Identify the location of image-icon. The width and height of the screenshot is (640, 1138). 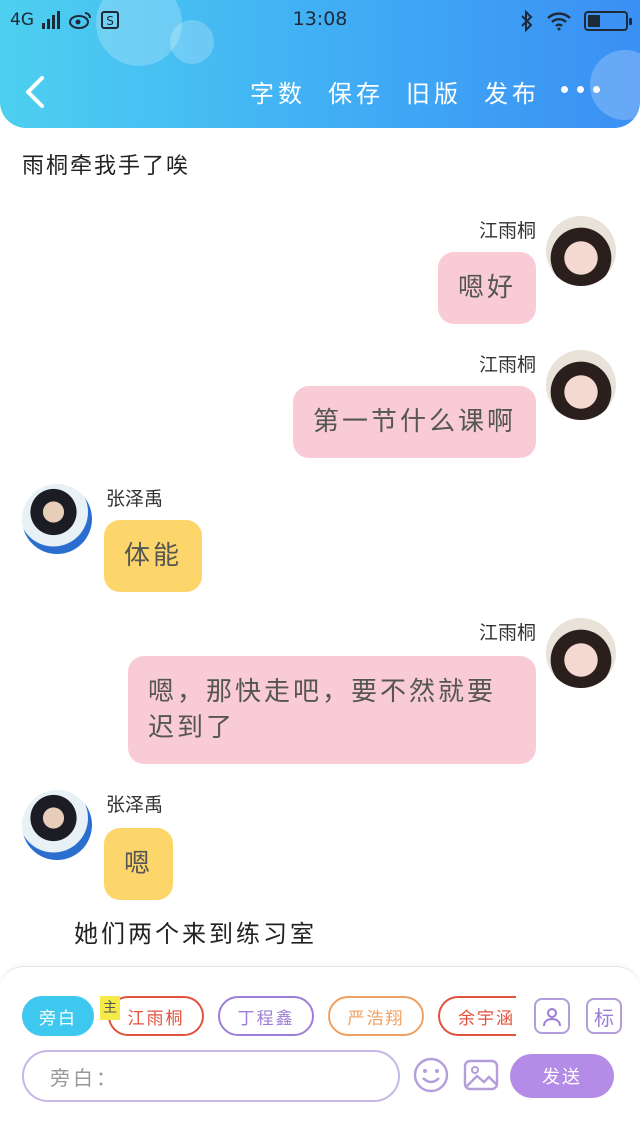
(481, 1075).